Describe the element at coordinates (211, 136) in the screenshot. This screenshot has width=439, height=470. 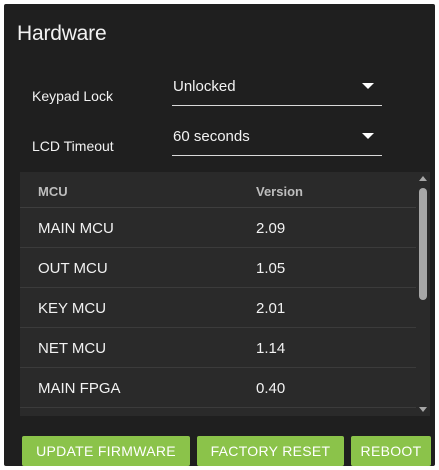
I see `lcd-timeout-value: 60 seconds` at that location.